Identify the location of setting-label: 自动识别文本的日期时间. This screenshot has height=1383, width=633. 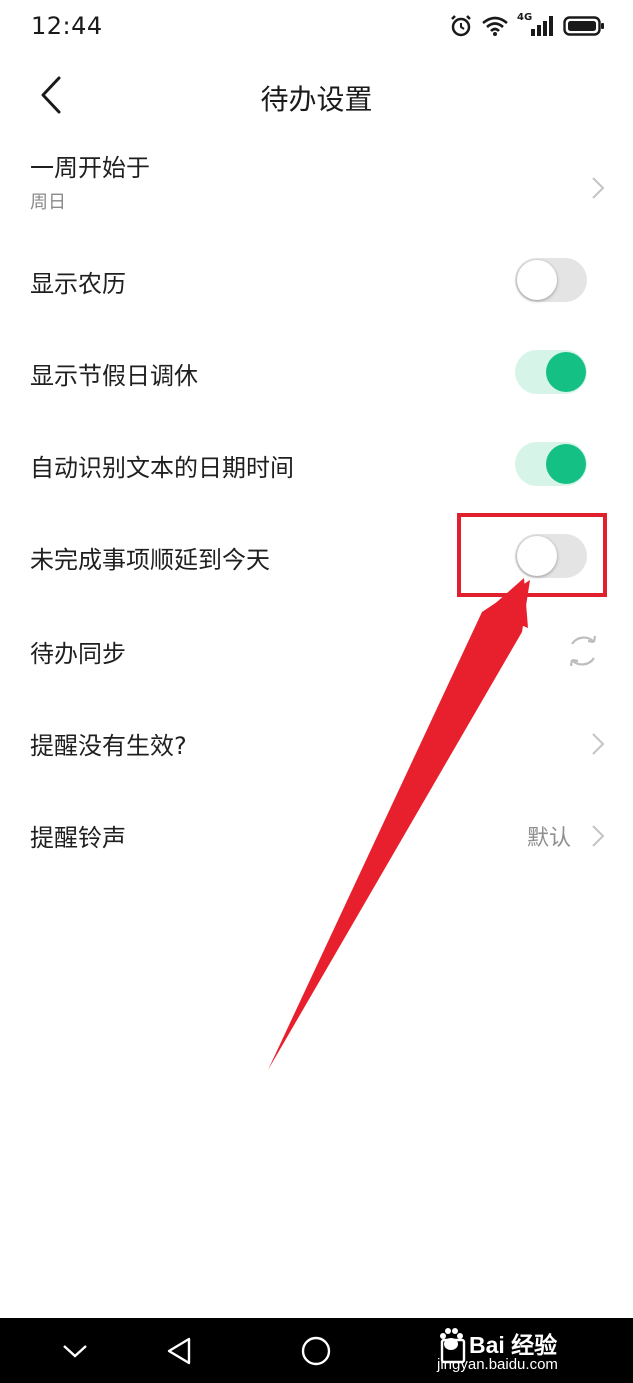
(162, 468).